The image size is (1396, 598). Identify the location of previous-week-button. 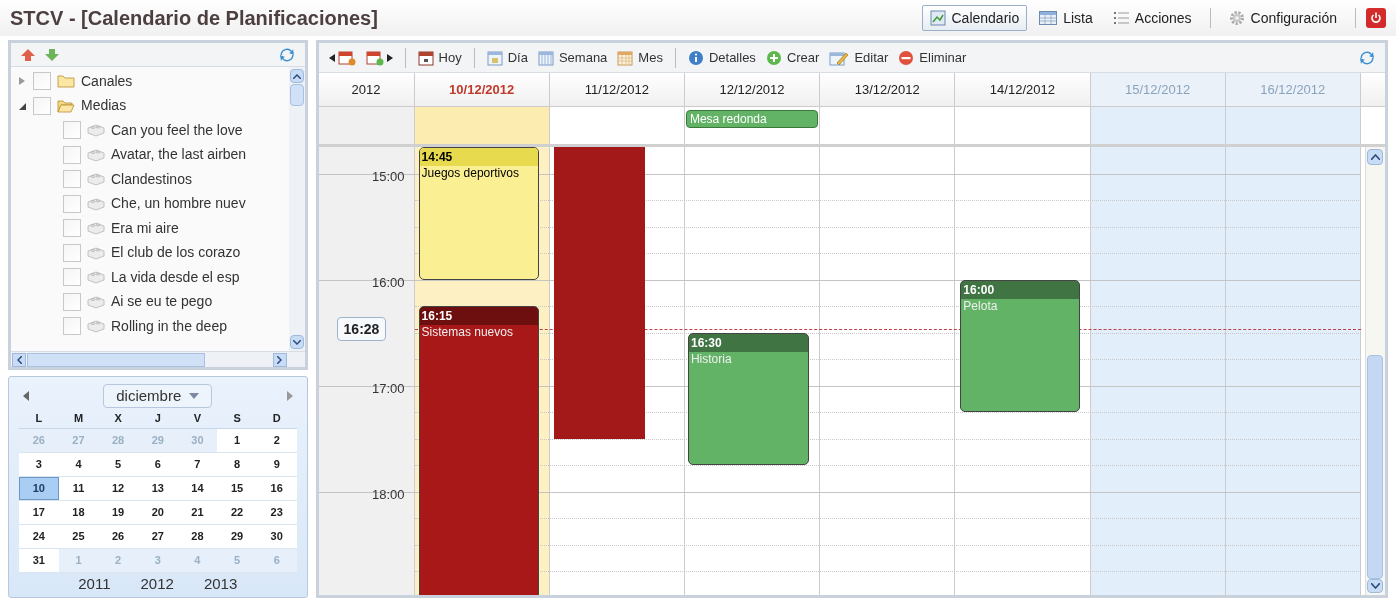
(342, 57).